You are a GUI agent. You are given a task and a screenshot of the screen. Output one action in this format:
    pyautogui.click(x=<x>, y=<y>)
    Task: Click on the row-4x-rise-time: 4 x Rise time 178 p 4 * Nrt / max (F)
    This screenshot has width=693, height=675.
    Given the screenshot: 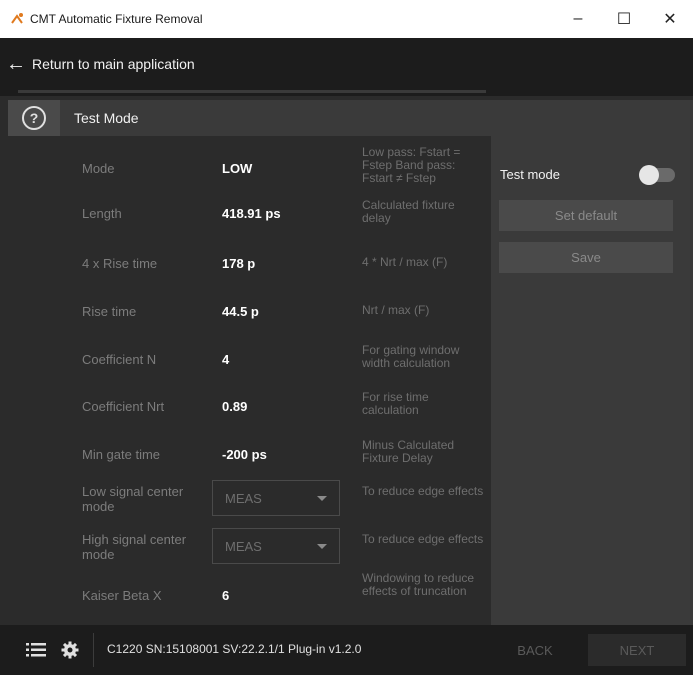 What is the action you would take?
    pyautogui.click(x=245, y=270)
    